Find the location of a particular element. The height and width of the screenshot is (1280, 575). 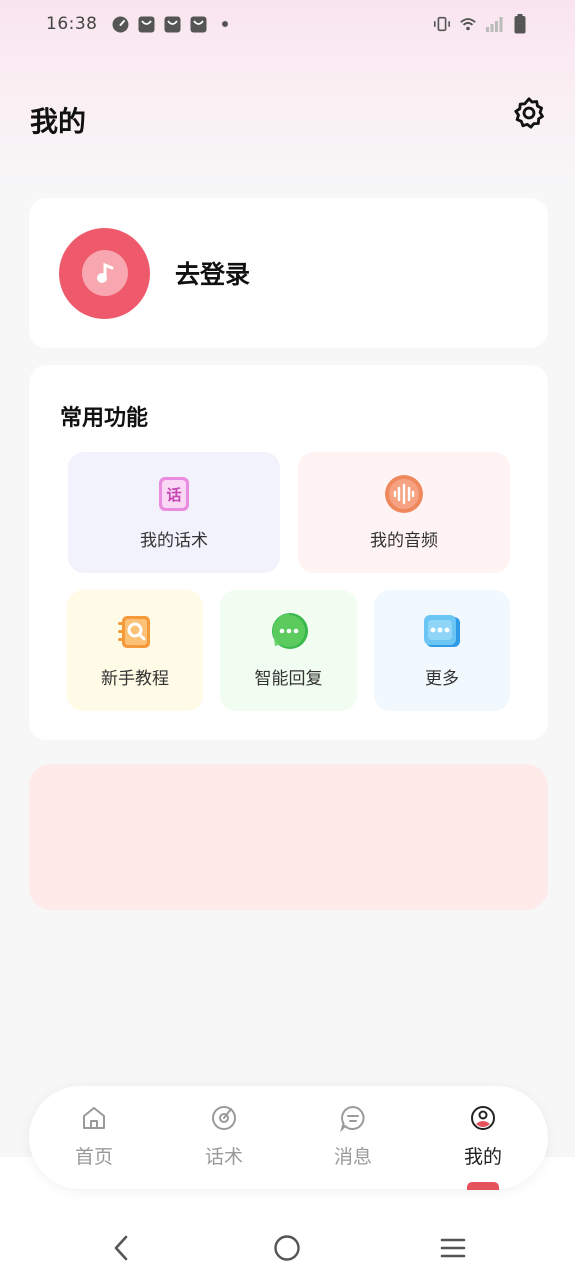

login-card: 去登录 is located at coordinates (288, 273).